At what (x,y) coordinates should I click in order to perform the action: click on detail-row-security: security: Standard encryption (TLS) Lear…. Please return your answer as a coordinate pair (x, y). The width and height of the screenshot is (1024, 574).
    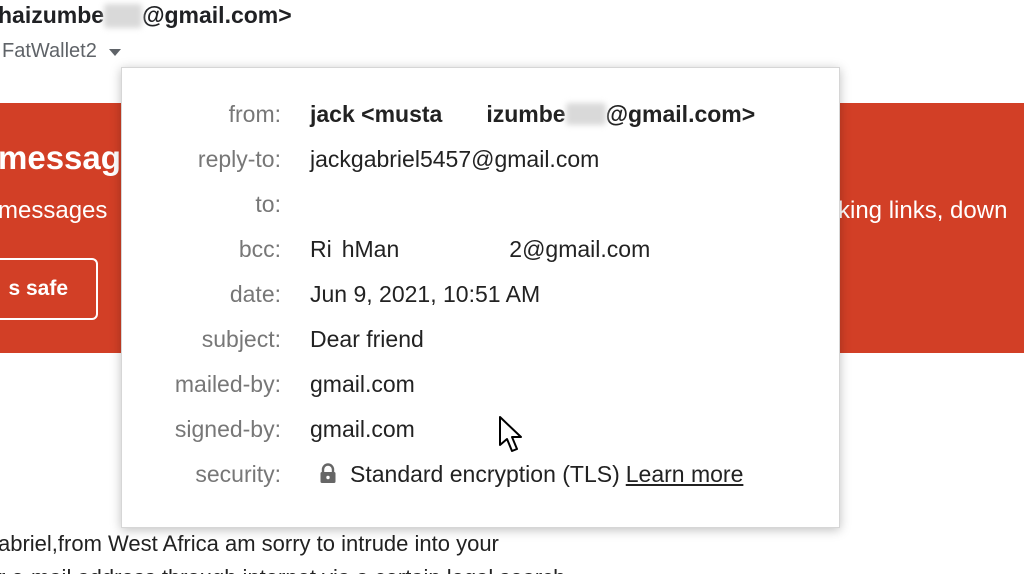
    Looking at the image, I should click on (481, 474).